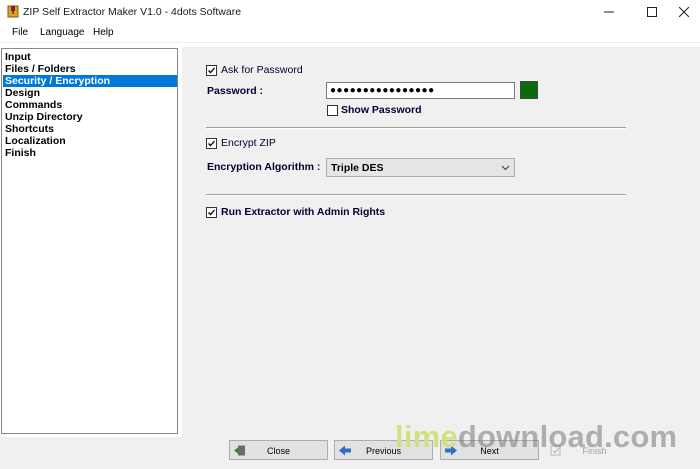  I want to click on sidebar-item-files-folders: Files / Folders, so click(90, 69).